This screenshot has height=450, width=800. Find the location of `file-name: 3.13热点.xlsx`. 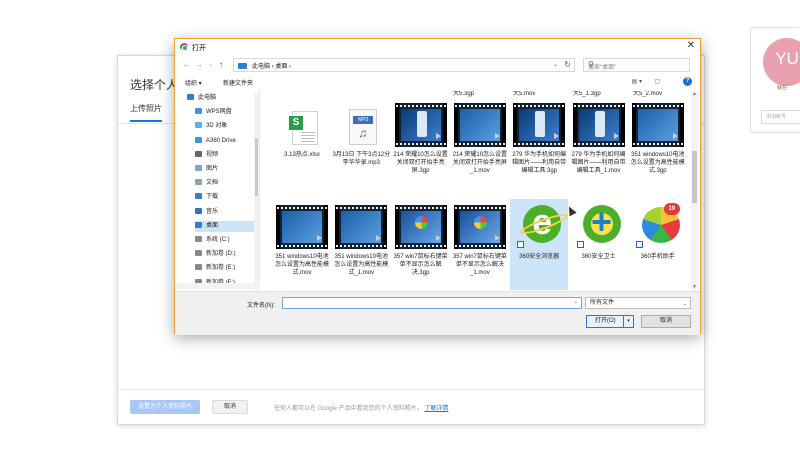

file-name: 3.13热点.xlsx is located at coordinates (302, 155).